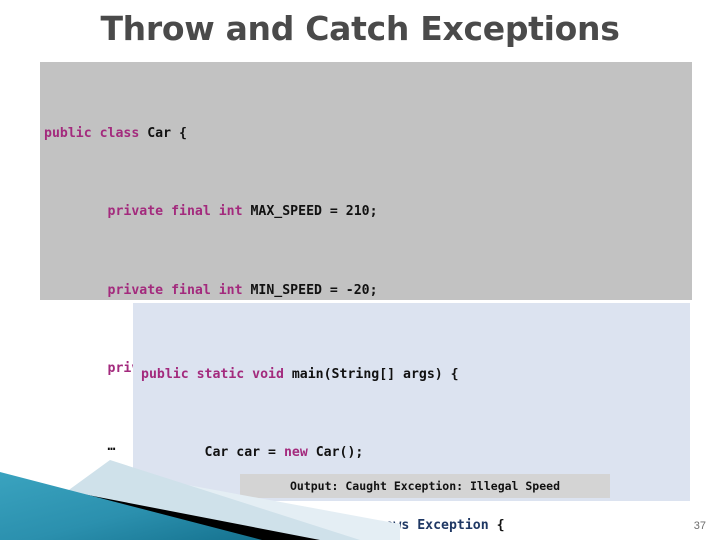 This screenshot has width=720, height=540. I want to click on code-line: public static void main(String[] args) {, so click(415, 375).